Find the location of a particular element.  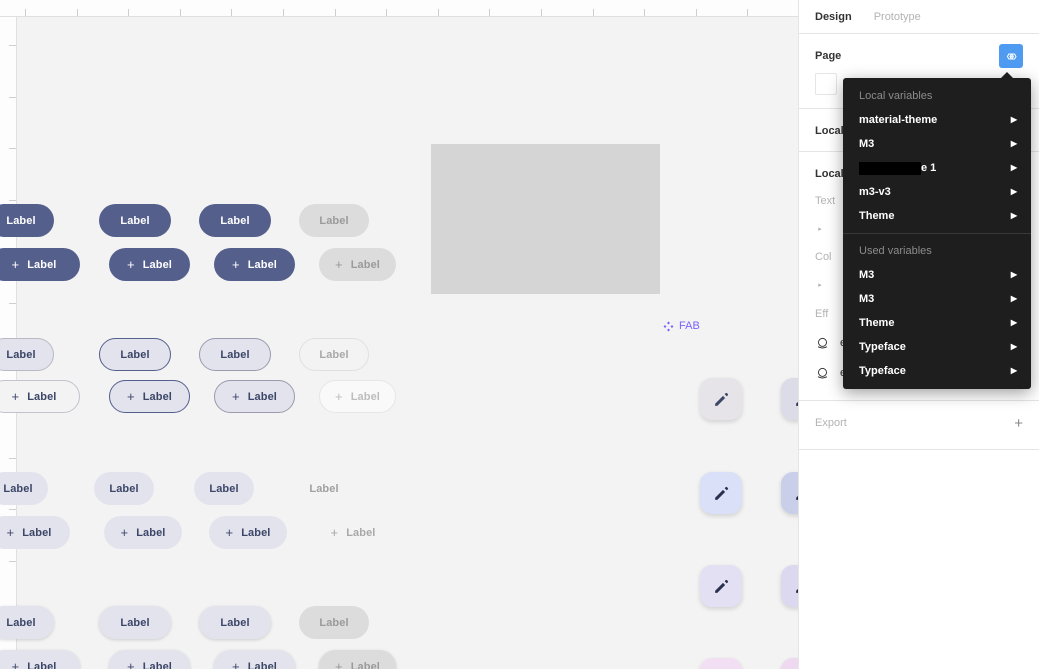

tab-design: Design is located at coordinates (833, 17).